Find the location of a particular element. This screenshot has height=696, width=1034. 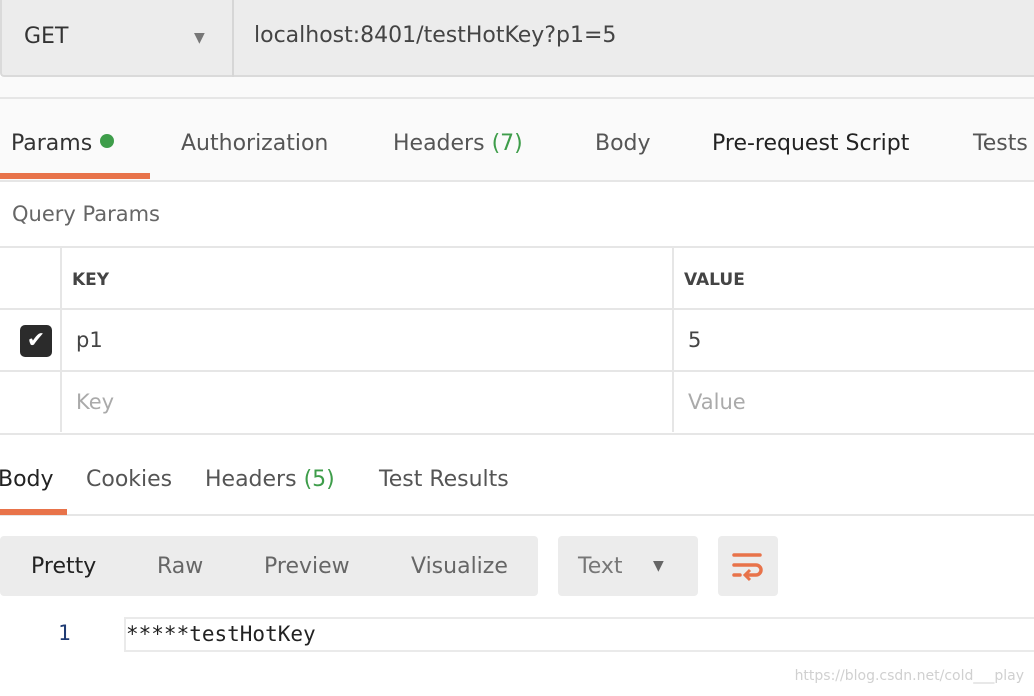

tab-params: Params is located at coordinates (63, 143).